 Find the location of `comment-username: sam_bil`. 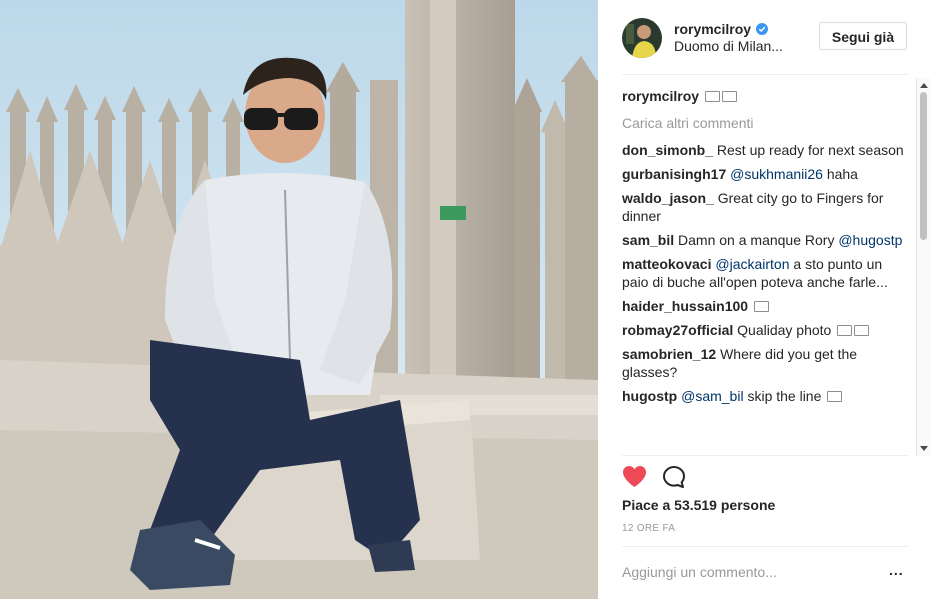

comment-username: sam_bil is located at coordinates (648, 240).